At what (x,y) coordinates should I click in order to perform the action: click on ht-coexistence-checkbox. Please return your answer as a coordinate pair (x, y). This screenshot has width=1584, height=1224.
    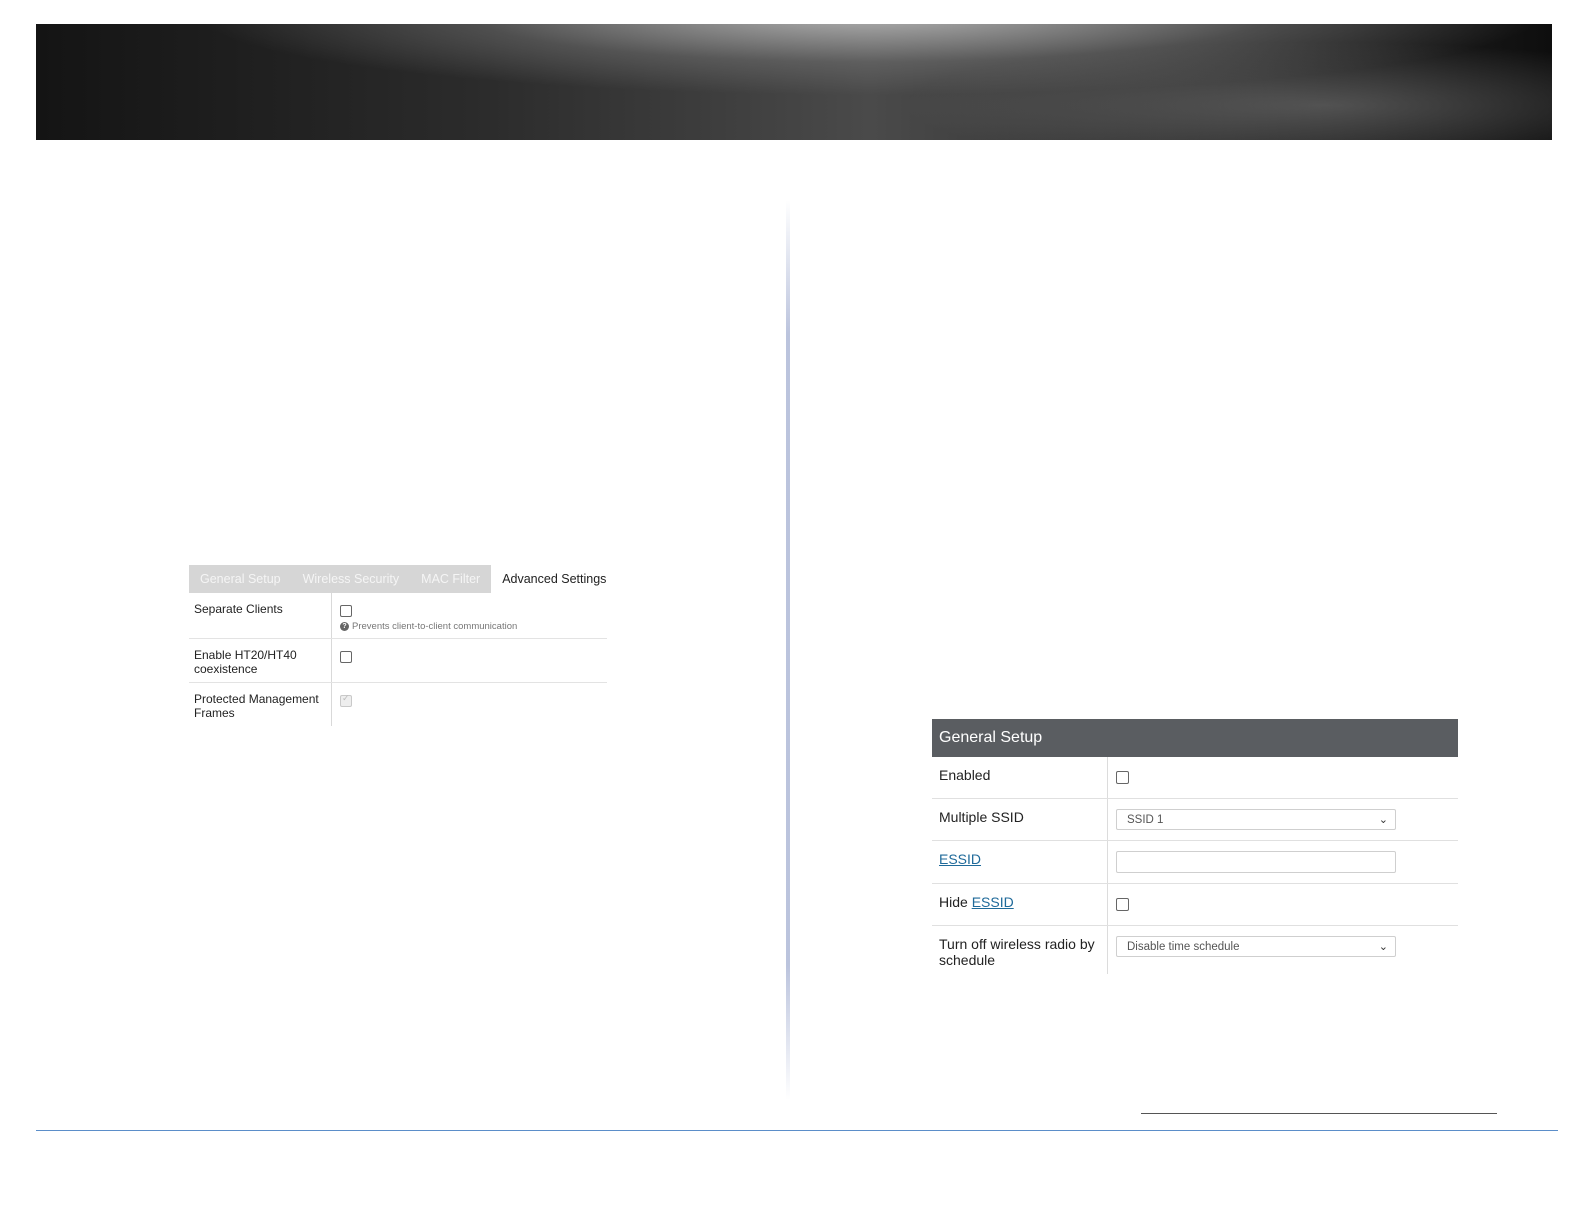
    Looking at the image, I should click on (346, 656).